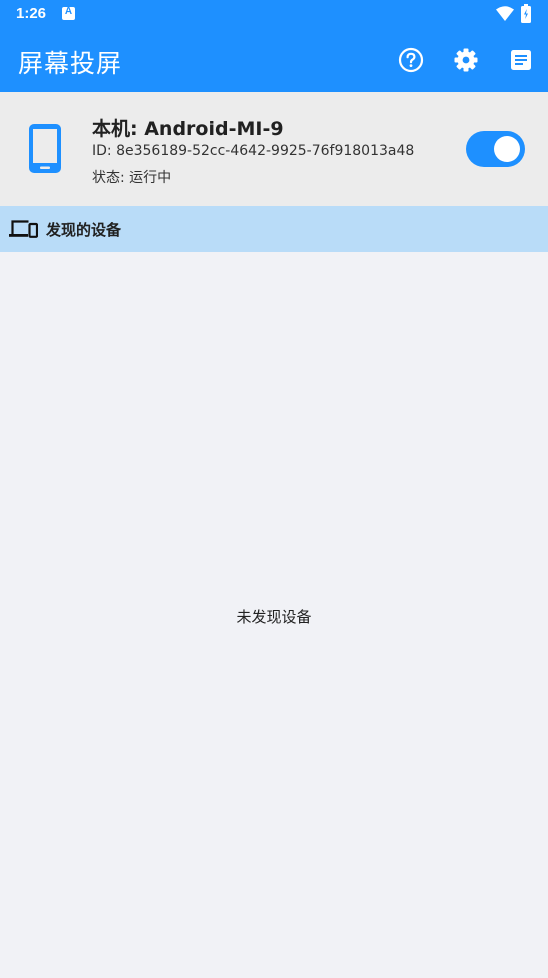 This screenshot has height=978, width=548. What do you see at coordinates (23, 229) in the screenshot?
I see `devices-icon` at bounding box center [23, 229].